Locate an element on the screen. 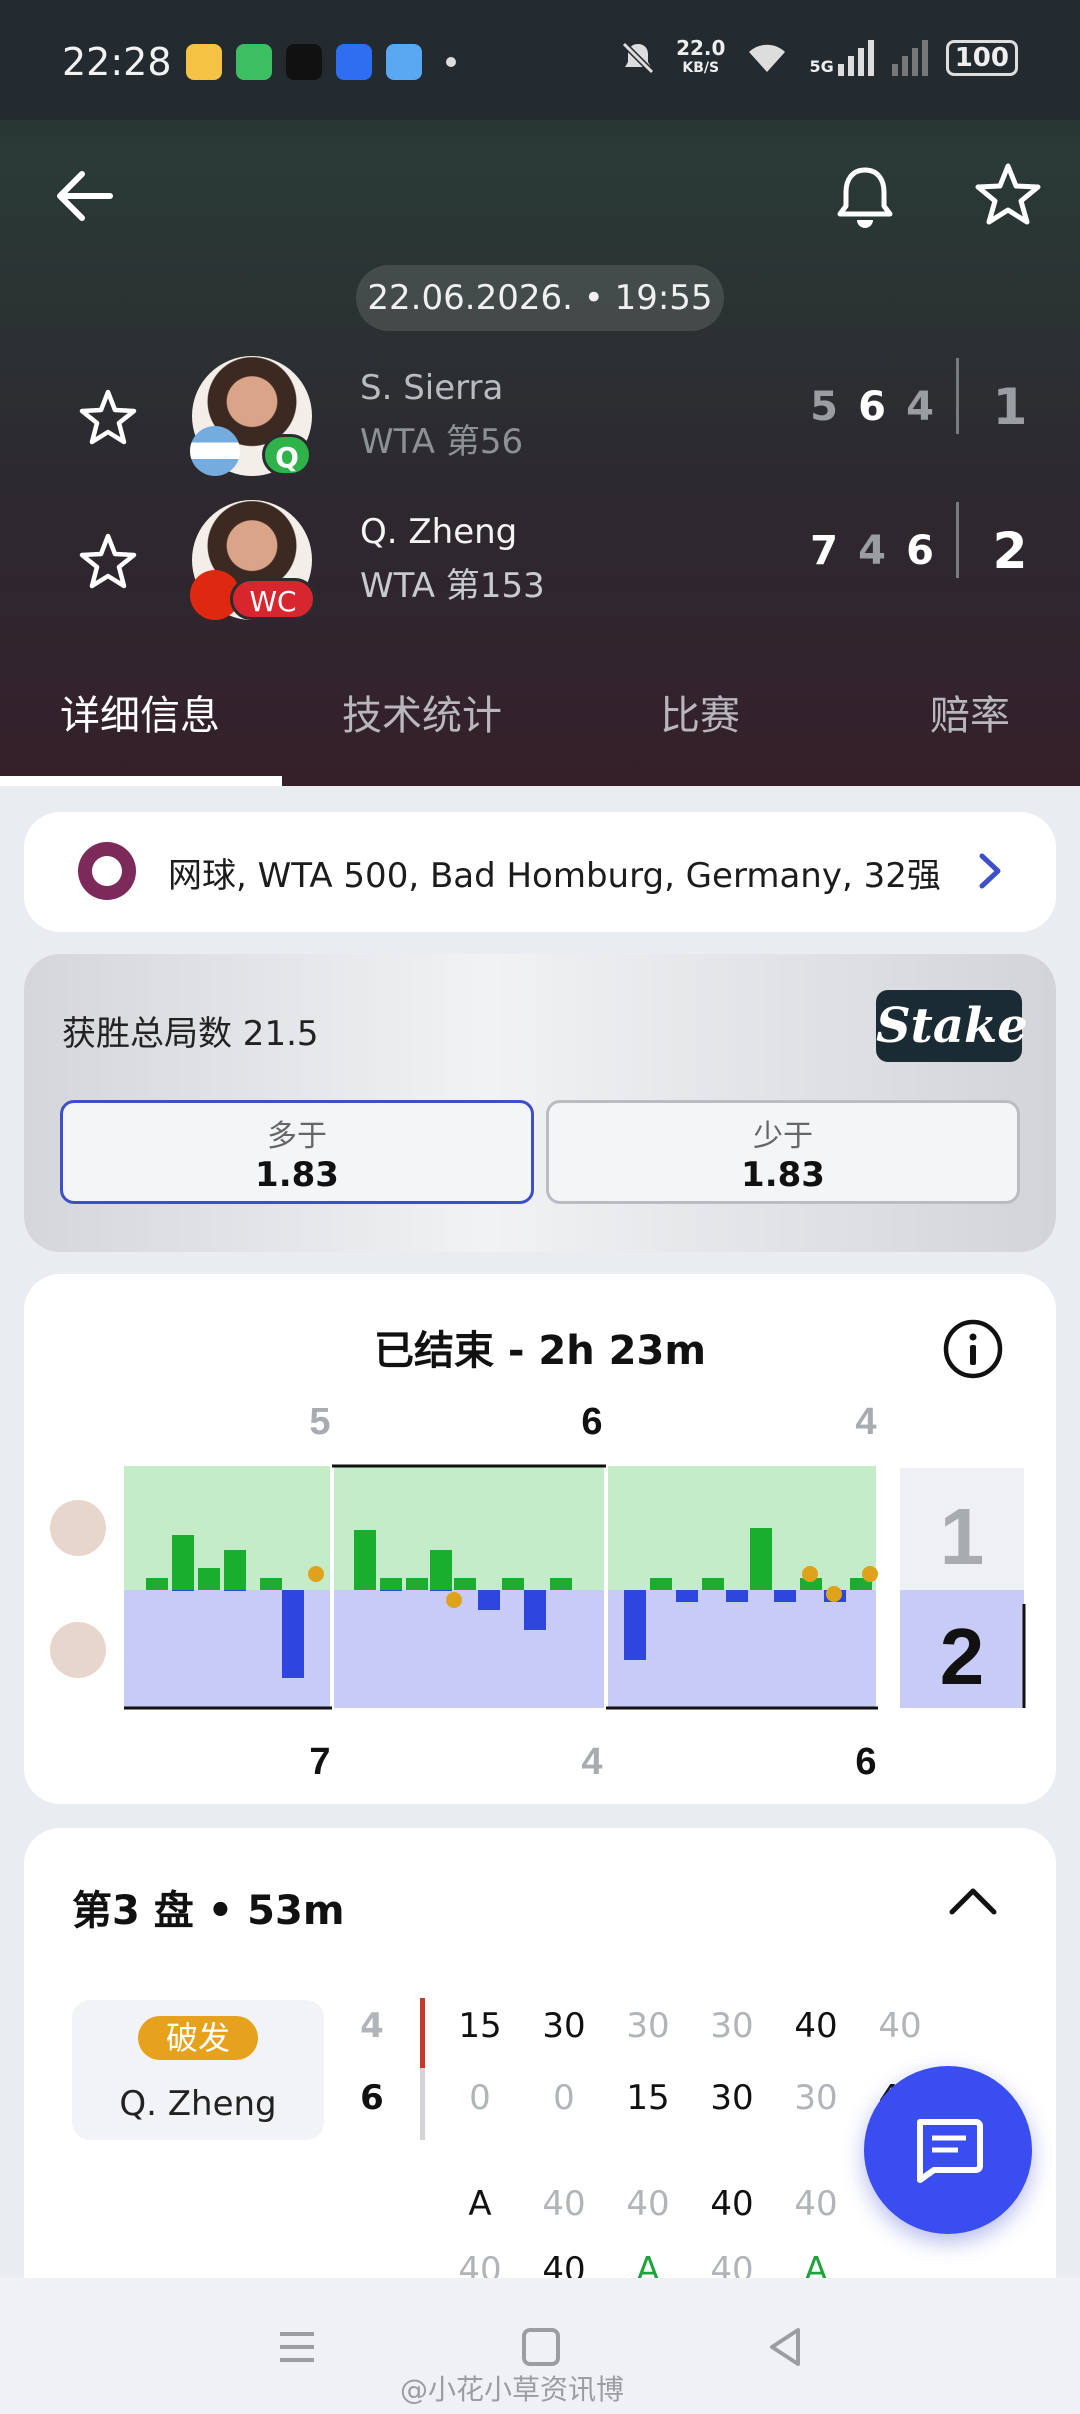  set-score-label: 4 is located at coordinates (865, 1422).